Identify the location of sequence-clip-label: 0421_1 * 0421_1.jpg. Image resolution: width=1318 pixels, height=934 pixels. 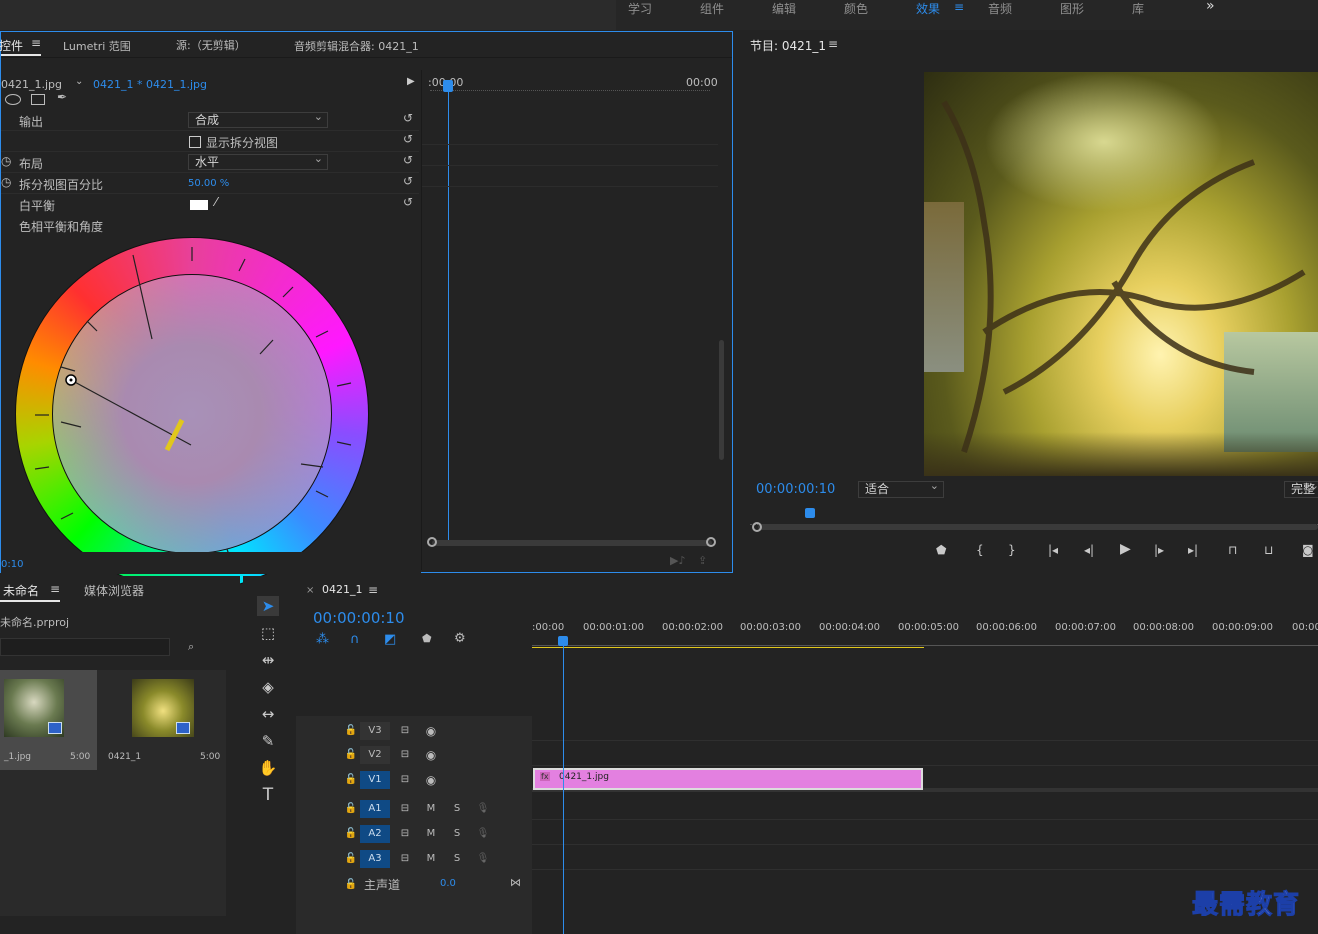
(150, 84).